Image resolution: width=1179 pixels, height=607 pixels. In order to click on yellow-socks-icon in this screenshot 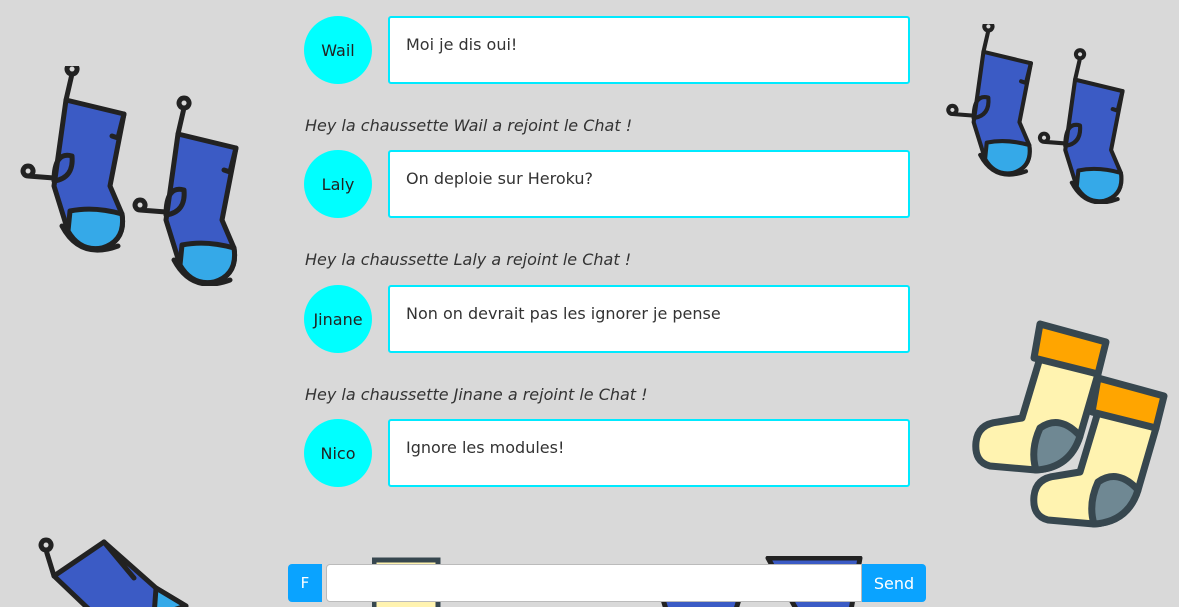, I will do `click(1070, 424)`.